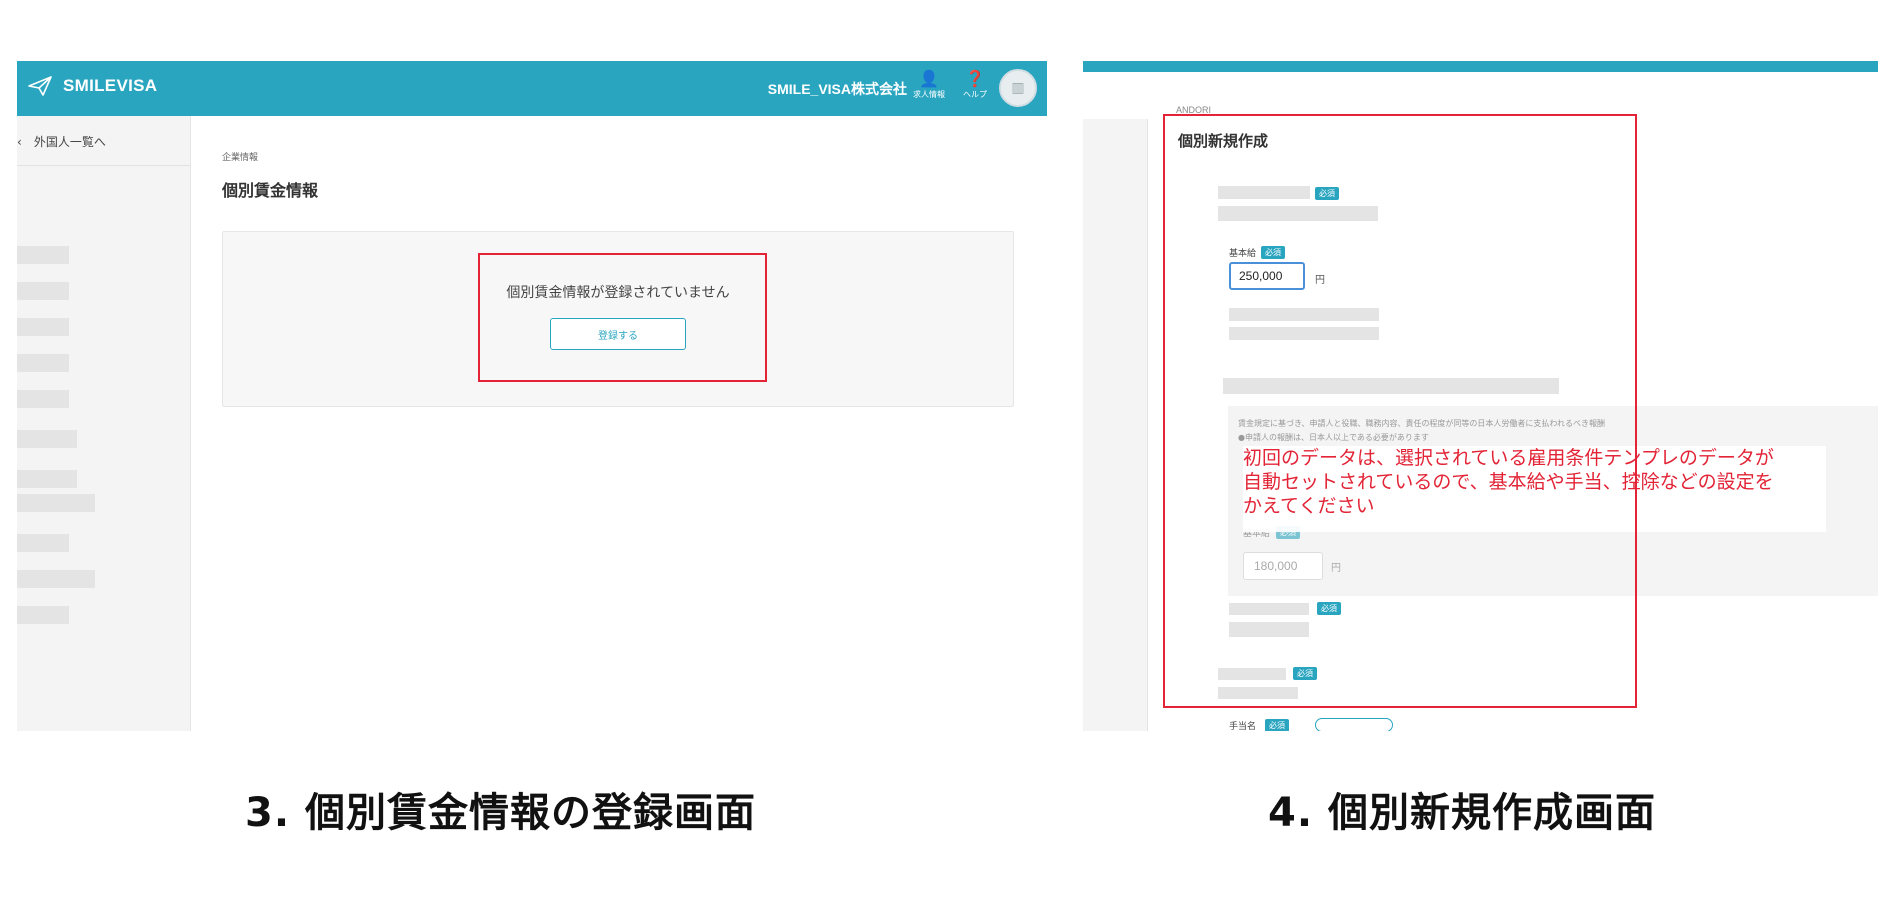  What do you see at coordinates (110, 85) in the screenshot?
I see `brand-name: SMILEVISA` at bounding box center [110, 85].